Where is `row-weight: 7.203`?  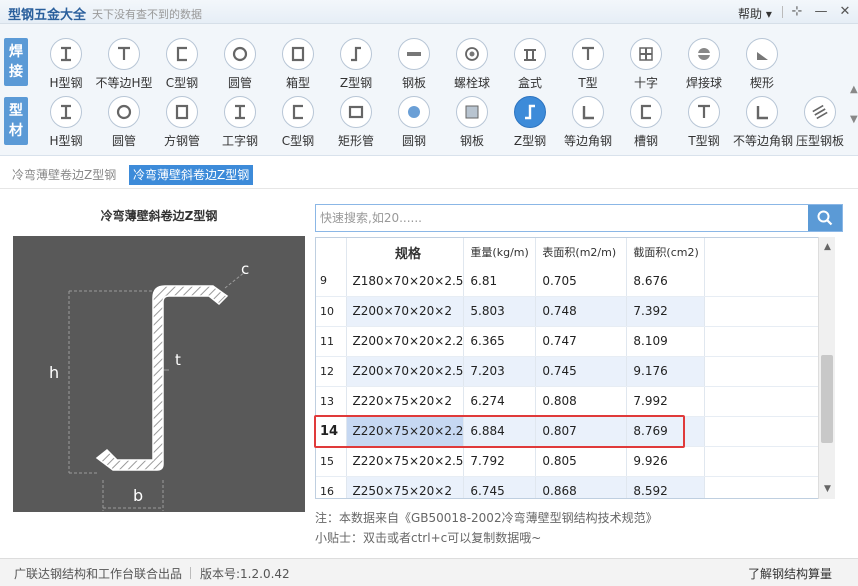 row-weight: 7.203 is located at coordinates (500, 371).